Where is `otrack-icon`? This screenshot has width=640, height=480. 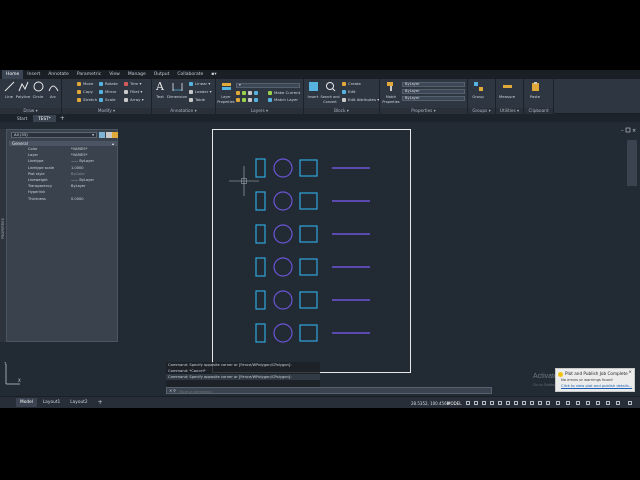
otrack-icon is located at coordinates (508, 403).